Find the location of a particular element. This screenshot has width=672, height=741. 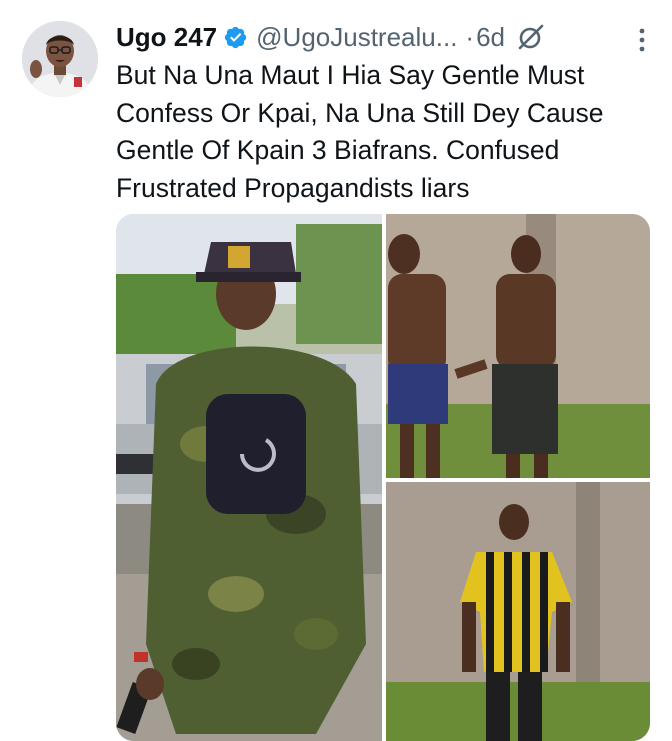

verified-badge-icon is located at coordinates (235, 37).